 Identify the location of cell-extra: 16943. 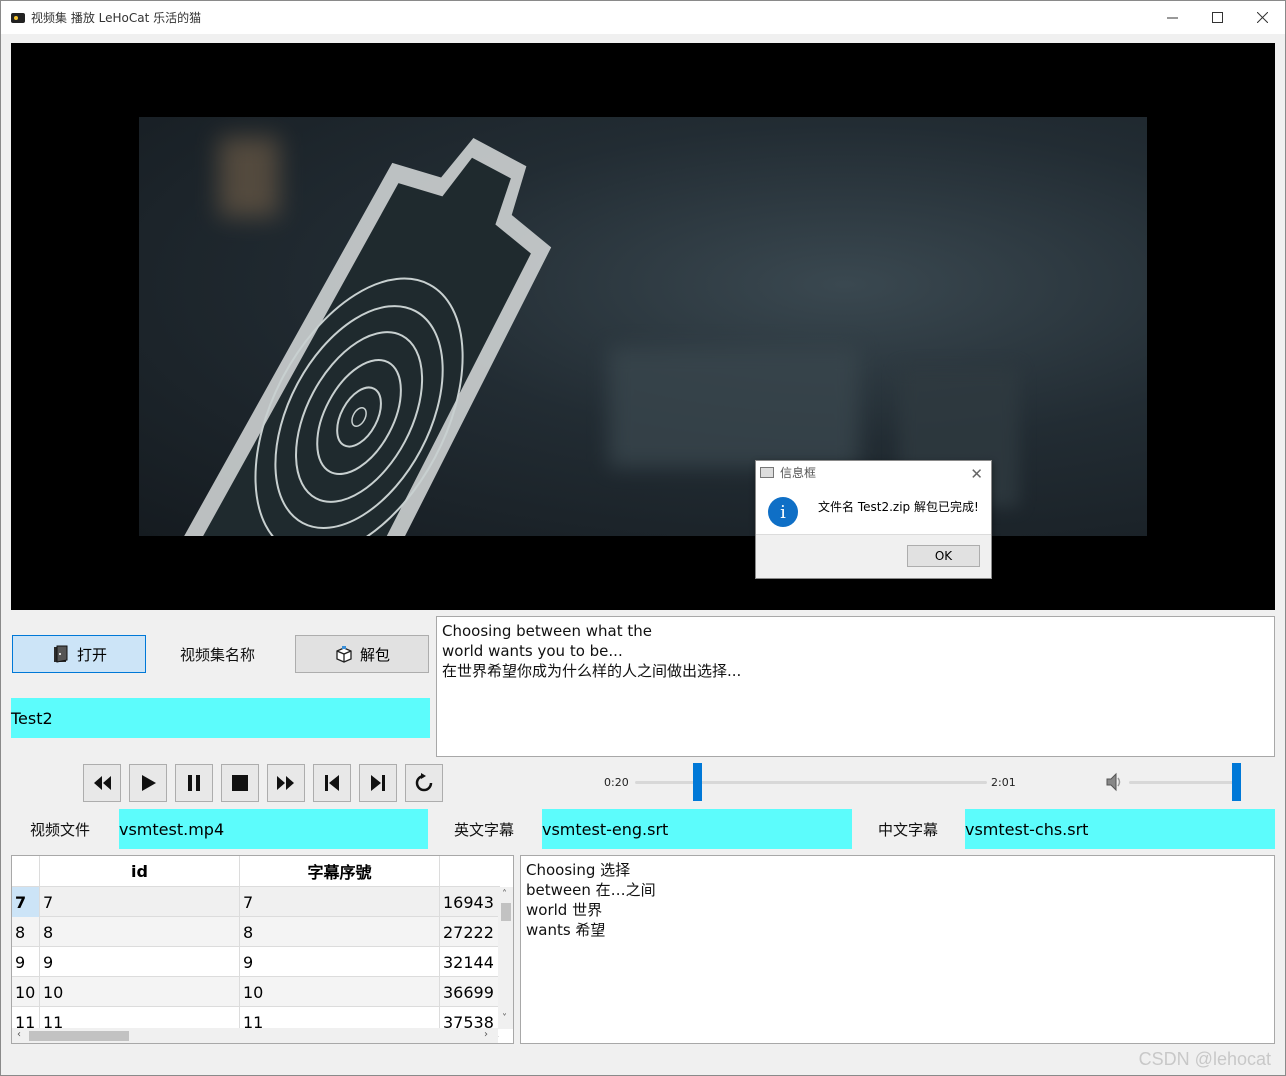
(470, 902).